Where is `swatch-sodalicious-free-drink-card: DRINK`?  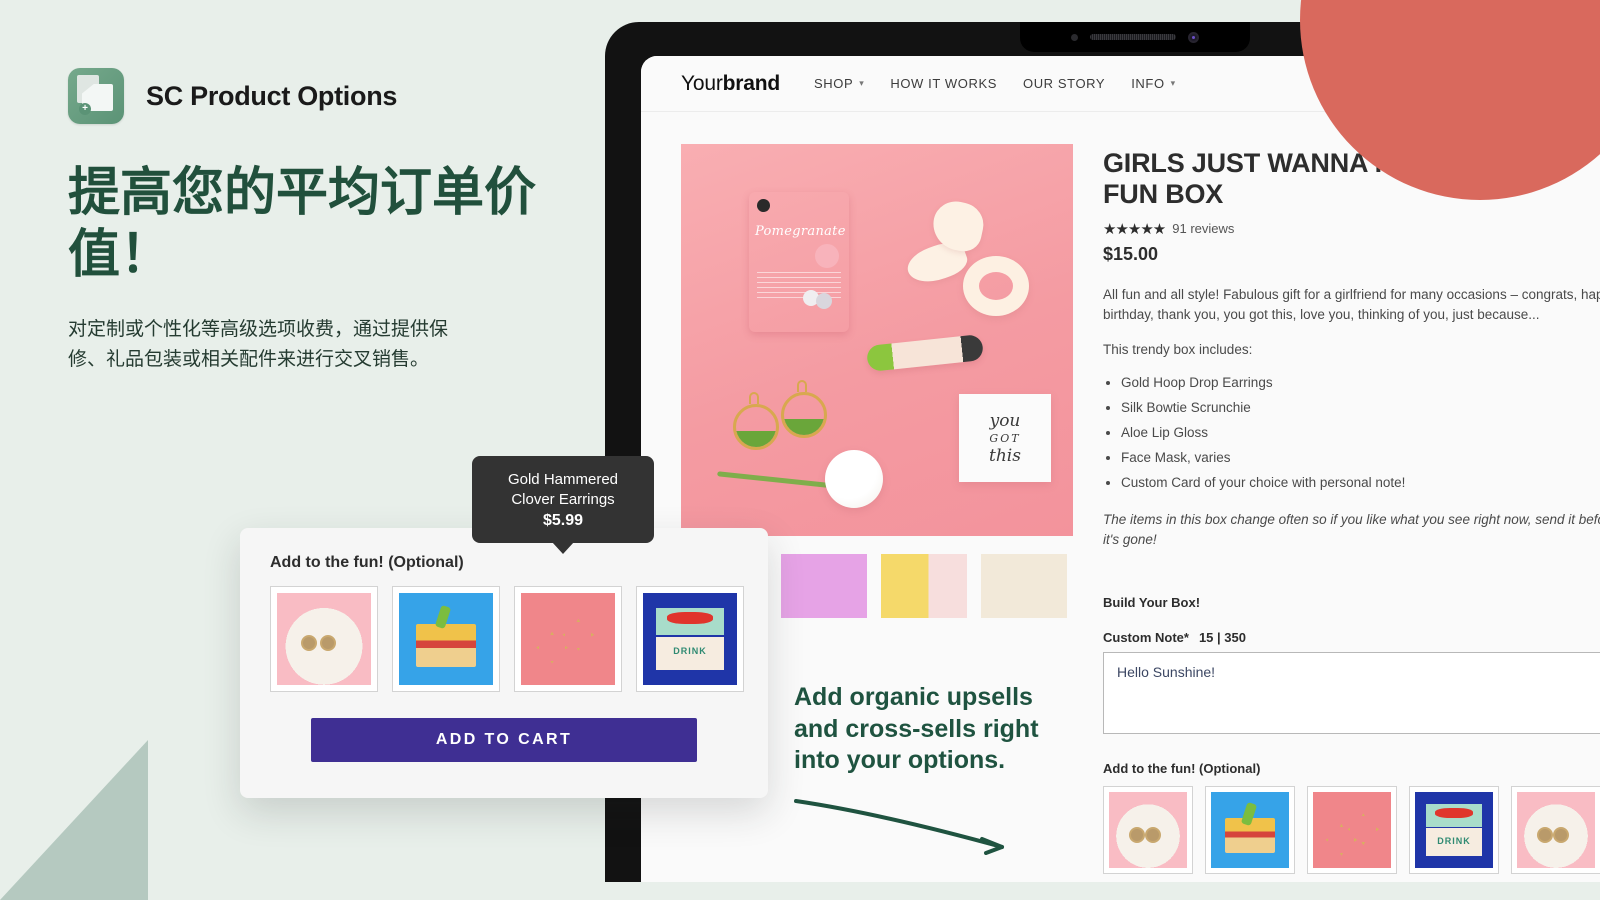 swatch-sodalicious-free-drink-card: DRINK is located at coordinates (1454, 829).